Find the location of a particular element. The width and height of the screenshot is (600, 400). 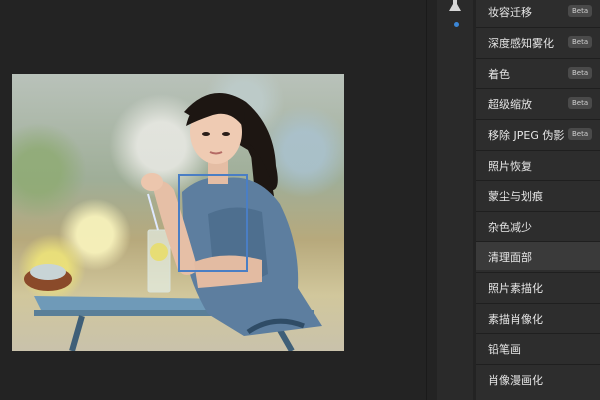

filter-label: 铅笔画 is located at coordinates (504, 349).